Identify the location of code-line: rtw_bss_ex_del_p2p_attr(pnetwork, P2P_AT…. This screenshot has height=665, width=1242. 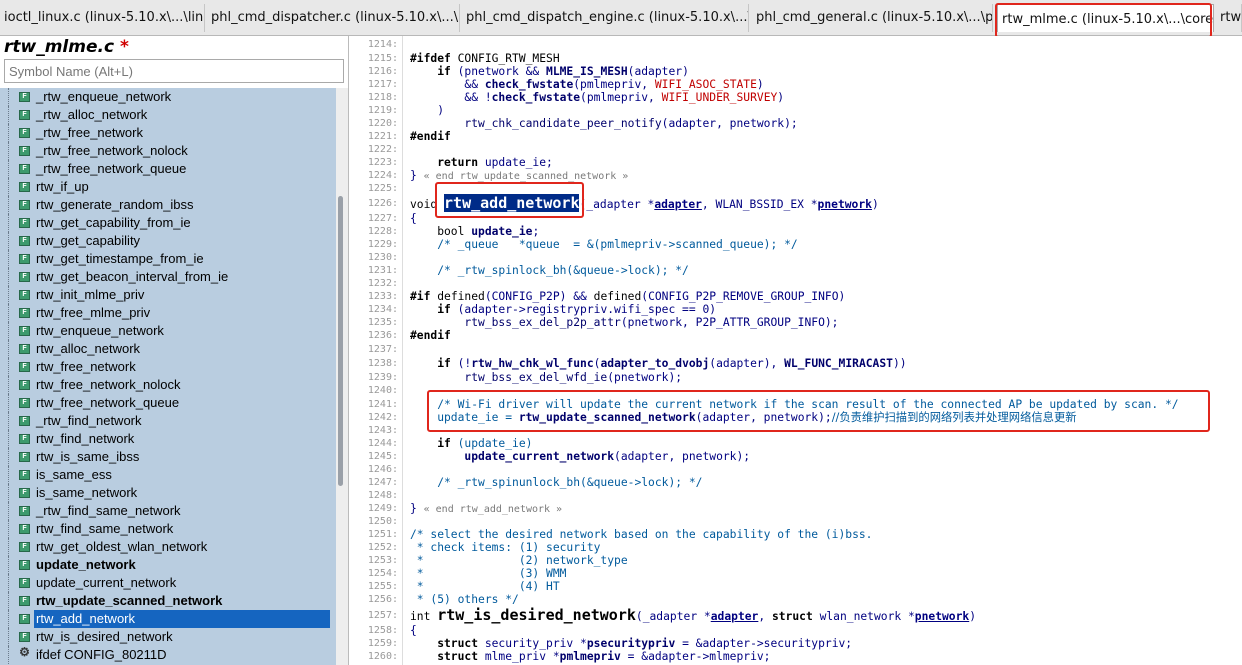
(624, 322).